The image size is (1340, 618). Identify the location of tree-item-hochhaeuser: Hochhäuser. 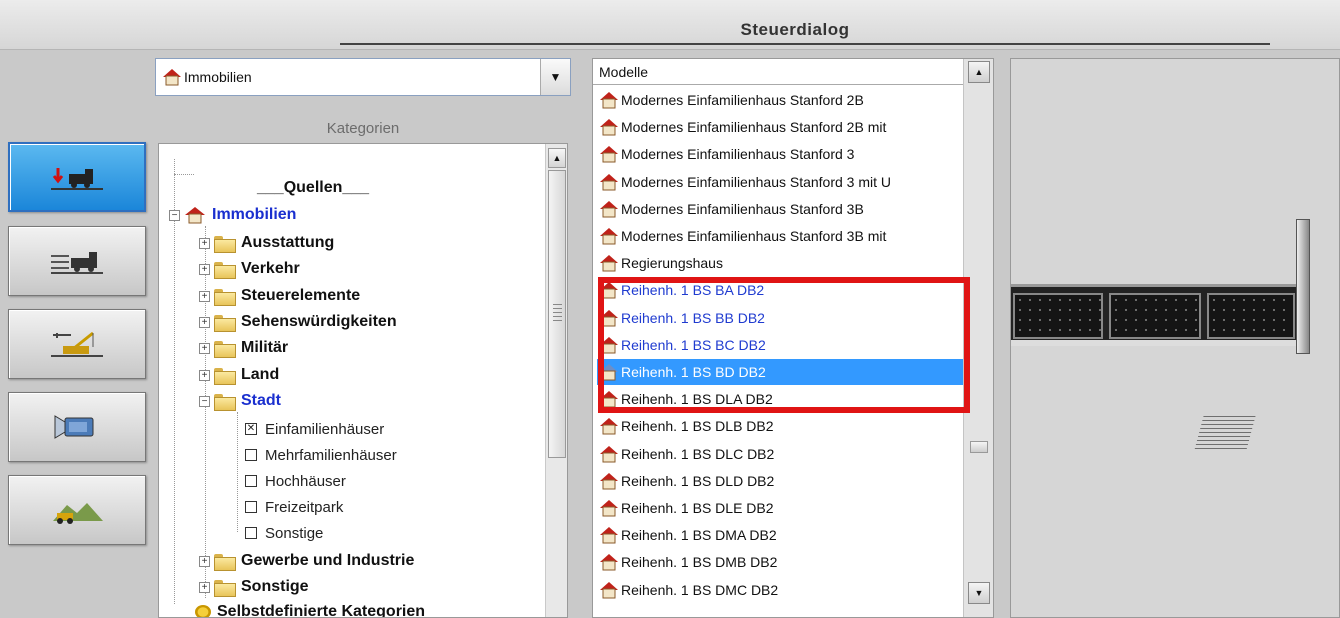
(295, 481).